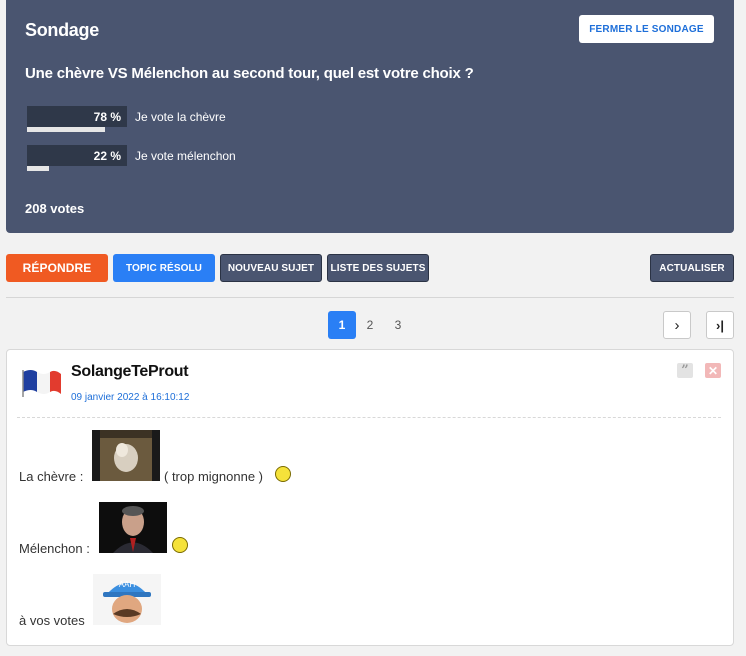 This screenshot has height=656, width=746. What do you see at coordinates (277, 158) in the screenshot?
I see `poll-option-melenchon: 22 % Je vote mélenchon` at bounding box center [277, 158].